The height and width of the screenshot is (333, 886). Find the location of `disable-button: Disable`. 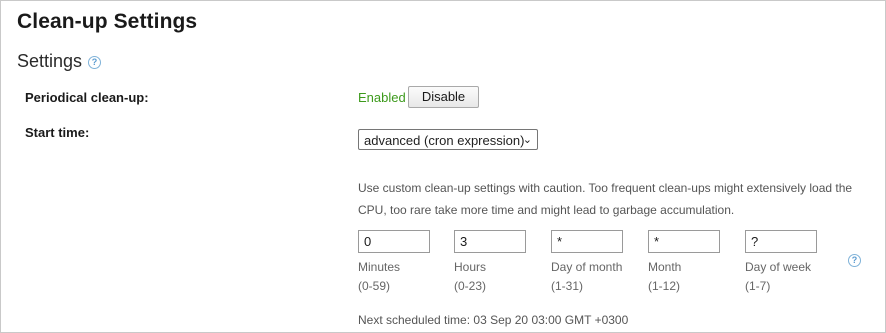

disable-button: Disable is located at coordinates (443, 97).